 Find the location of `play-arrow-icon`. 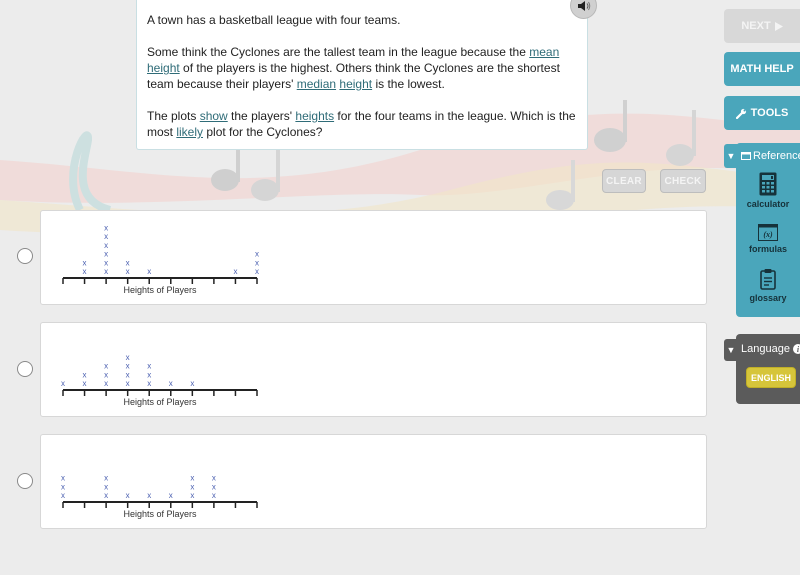

play-arrow-icon is located at coordinates (778, 26).